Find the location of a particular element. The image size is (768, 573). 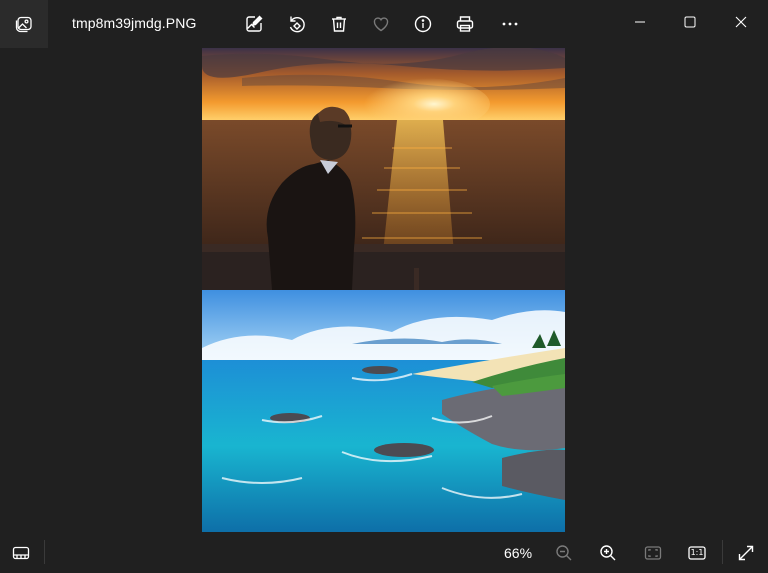

filmstrip-icon is located at coordinates (21, 553).